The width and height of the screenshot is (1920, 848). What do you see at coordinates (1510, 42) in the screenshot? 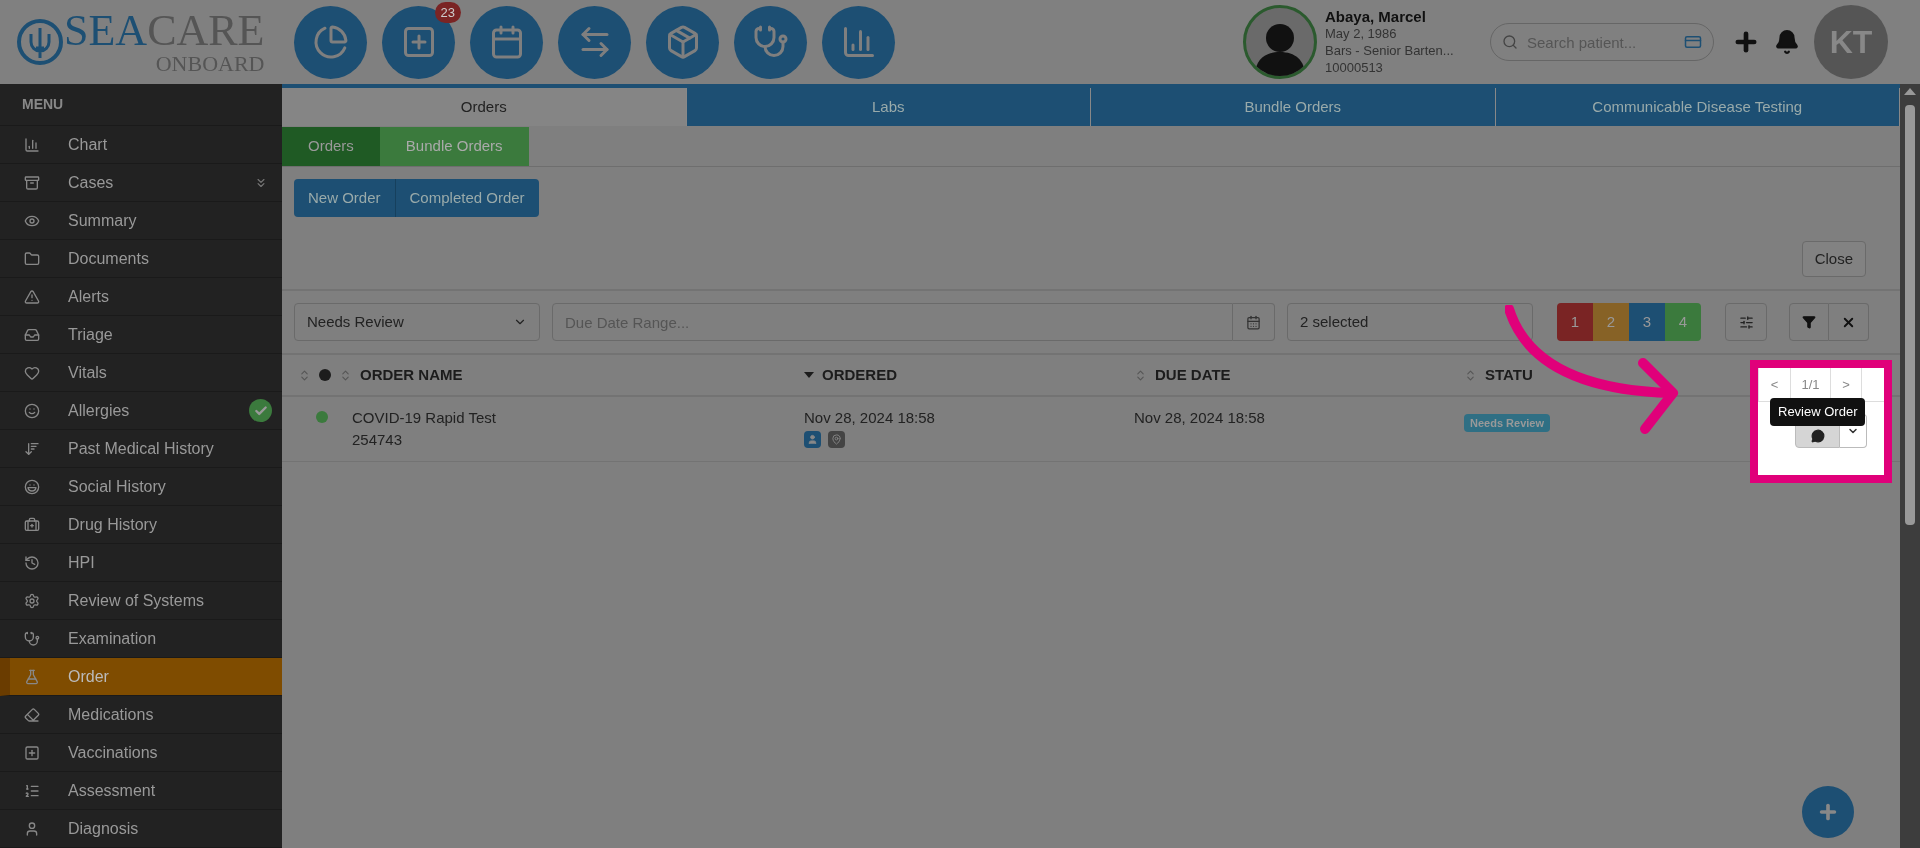
I see `search-icon` at bounding box center [1510, 42].